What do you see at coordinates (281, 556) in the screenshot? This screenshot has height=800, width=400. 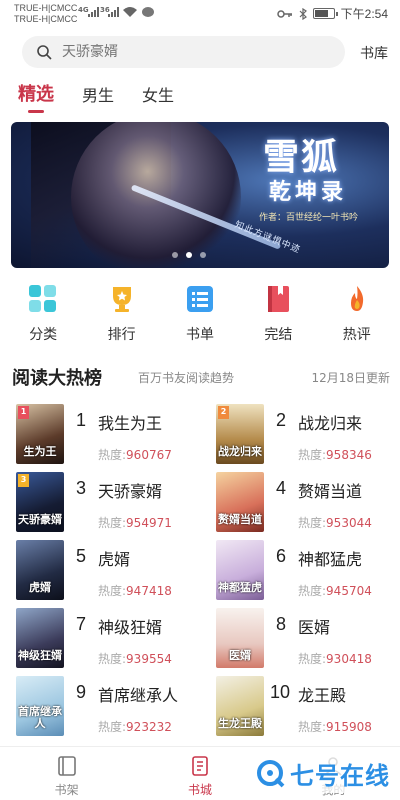 I see `book-rank: 6` at bounding box center [281, 556].